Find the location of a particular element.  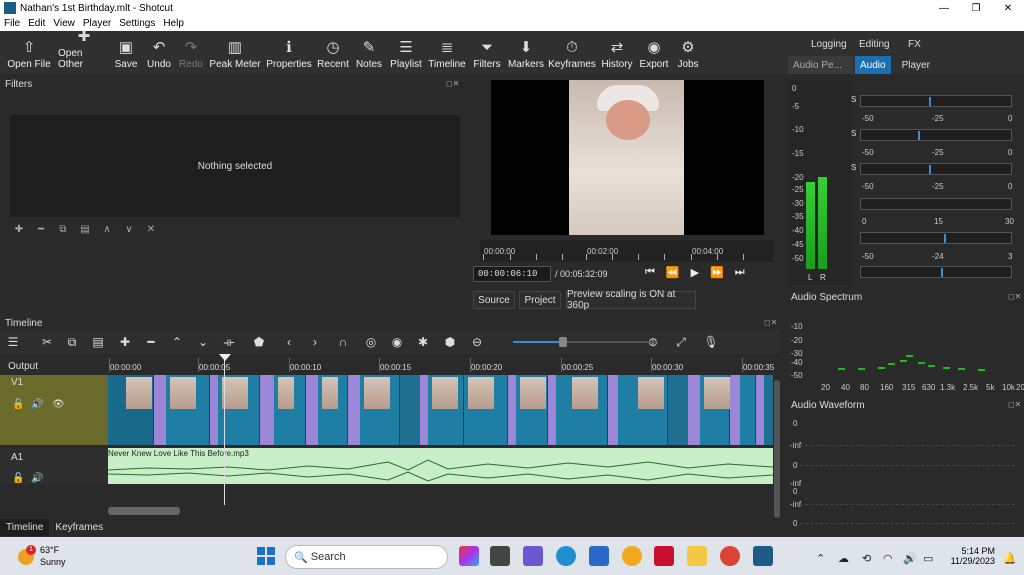

track-header-v1: V1 🔓 🔊 👁 is located at coordinates (54, 410).